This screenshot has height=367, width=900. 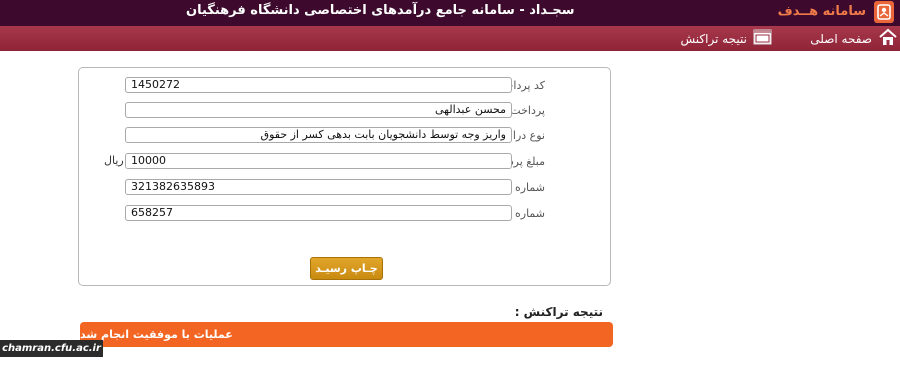 I want to click on nav-transaction-result: نتیجه تراکنش, so click(x=726, y=38).